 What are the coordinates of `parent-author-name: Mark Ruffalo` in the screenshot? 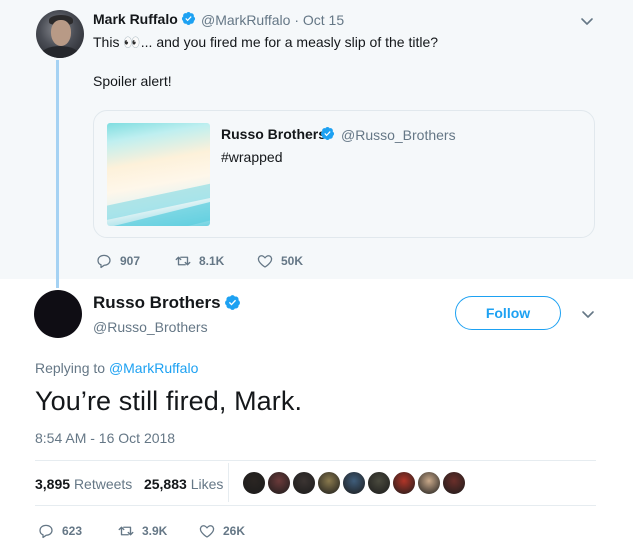 It's located at (135, 19).